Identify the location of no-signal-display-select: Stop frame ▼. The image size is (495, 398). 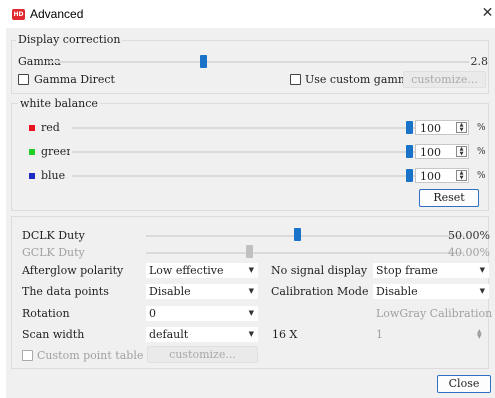
(431, 270).